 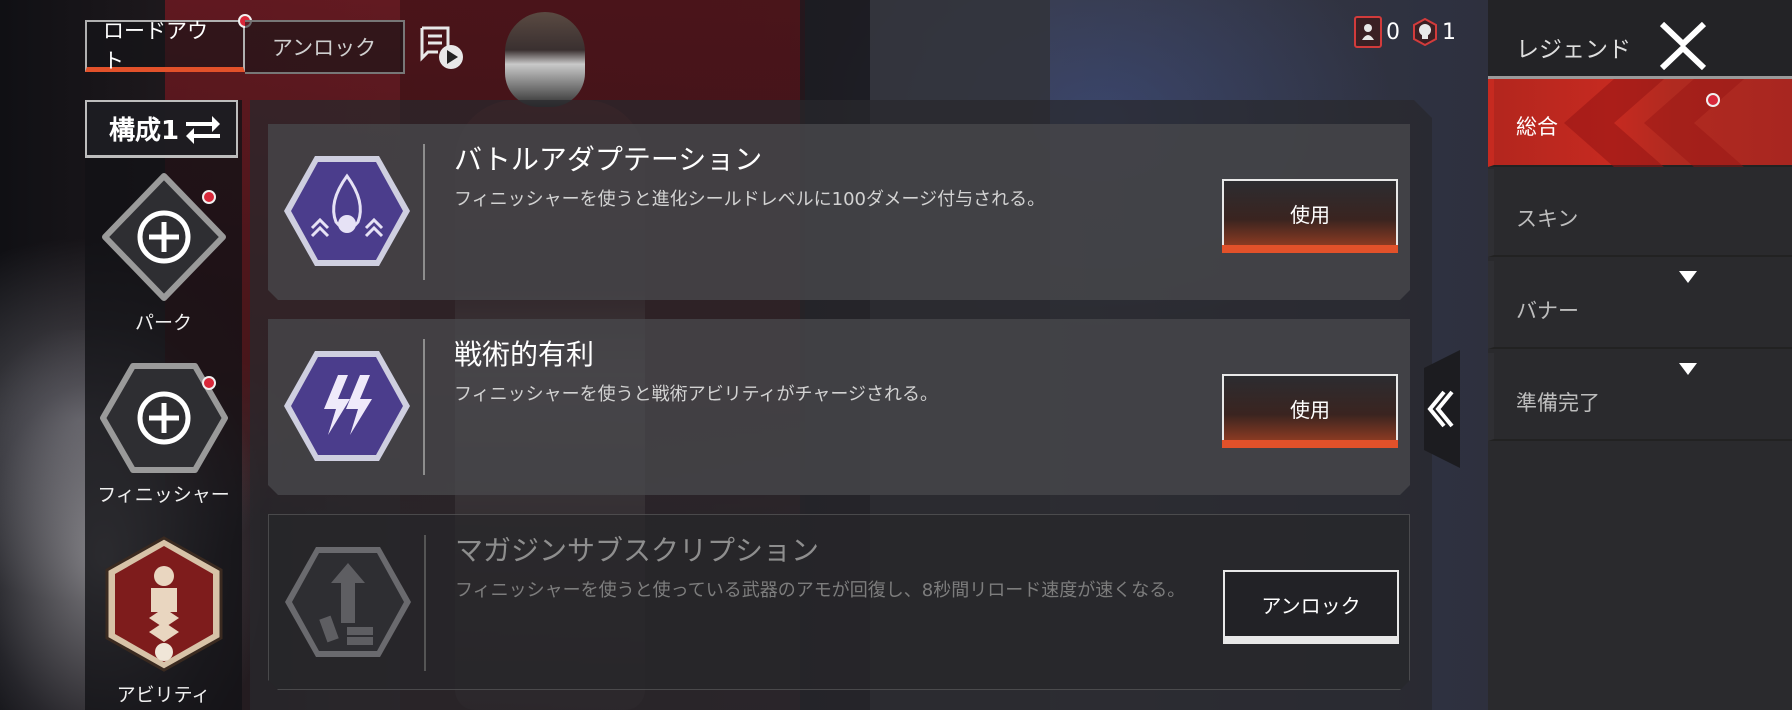 What do you see at coordinates (545, 59) in the screenshot?
I see `legend-character-head` at bounding box center [545, 59].